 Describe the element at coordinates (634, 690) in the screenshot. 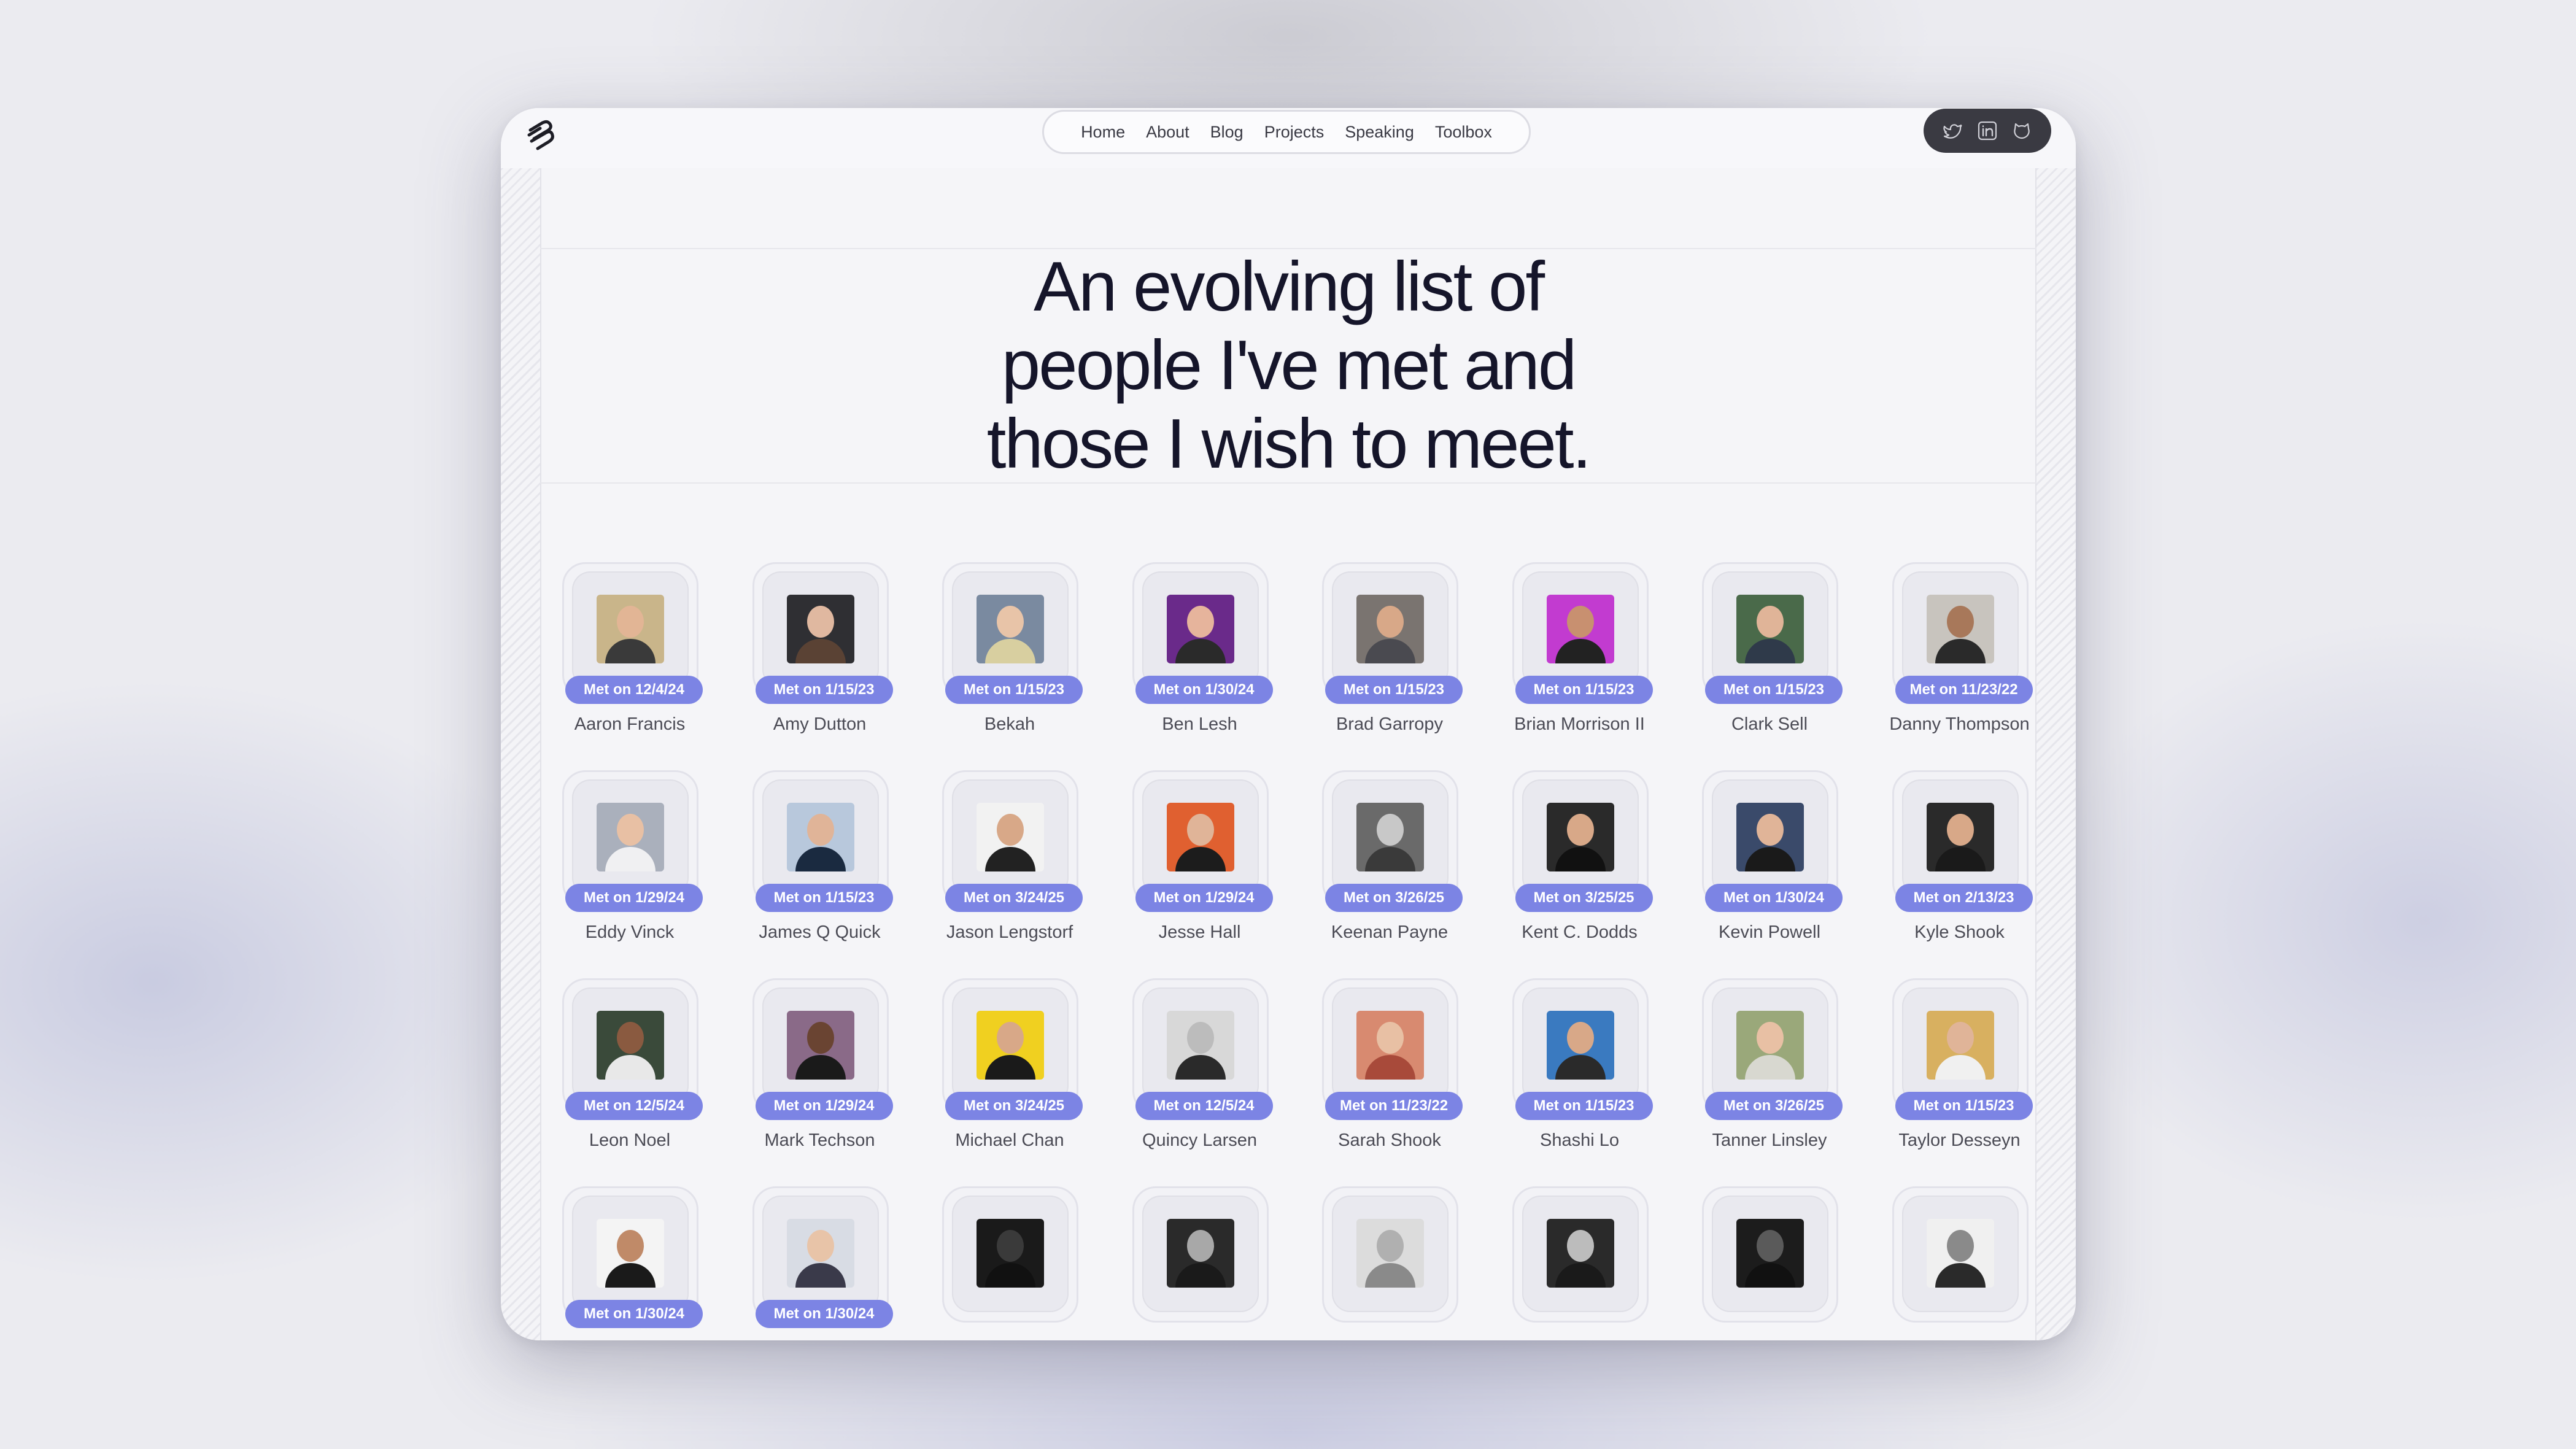

I see `met-date-badge: Met on 12/4/24` at that location.